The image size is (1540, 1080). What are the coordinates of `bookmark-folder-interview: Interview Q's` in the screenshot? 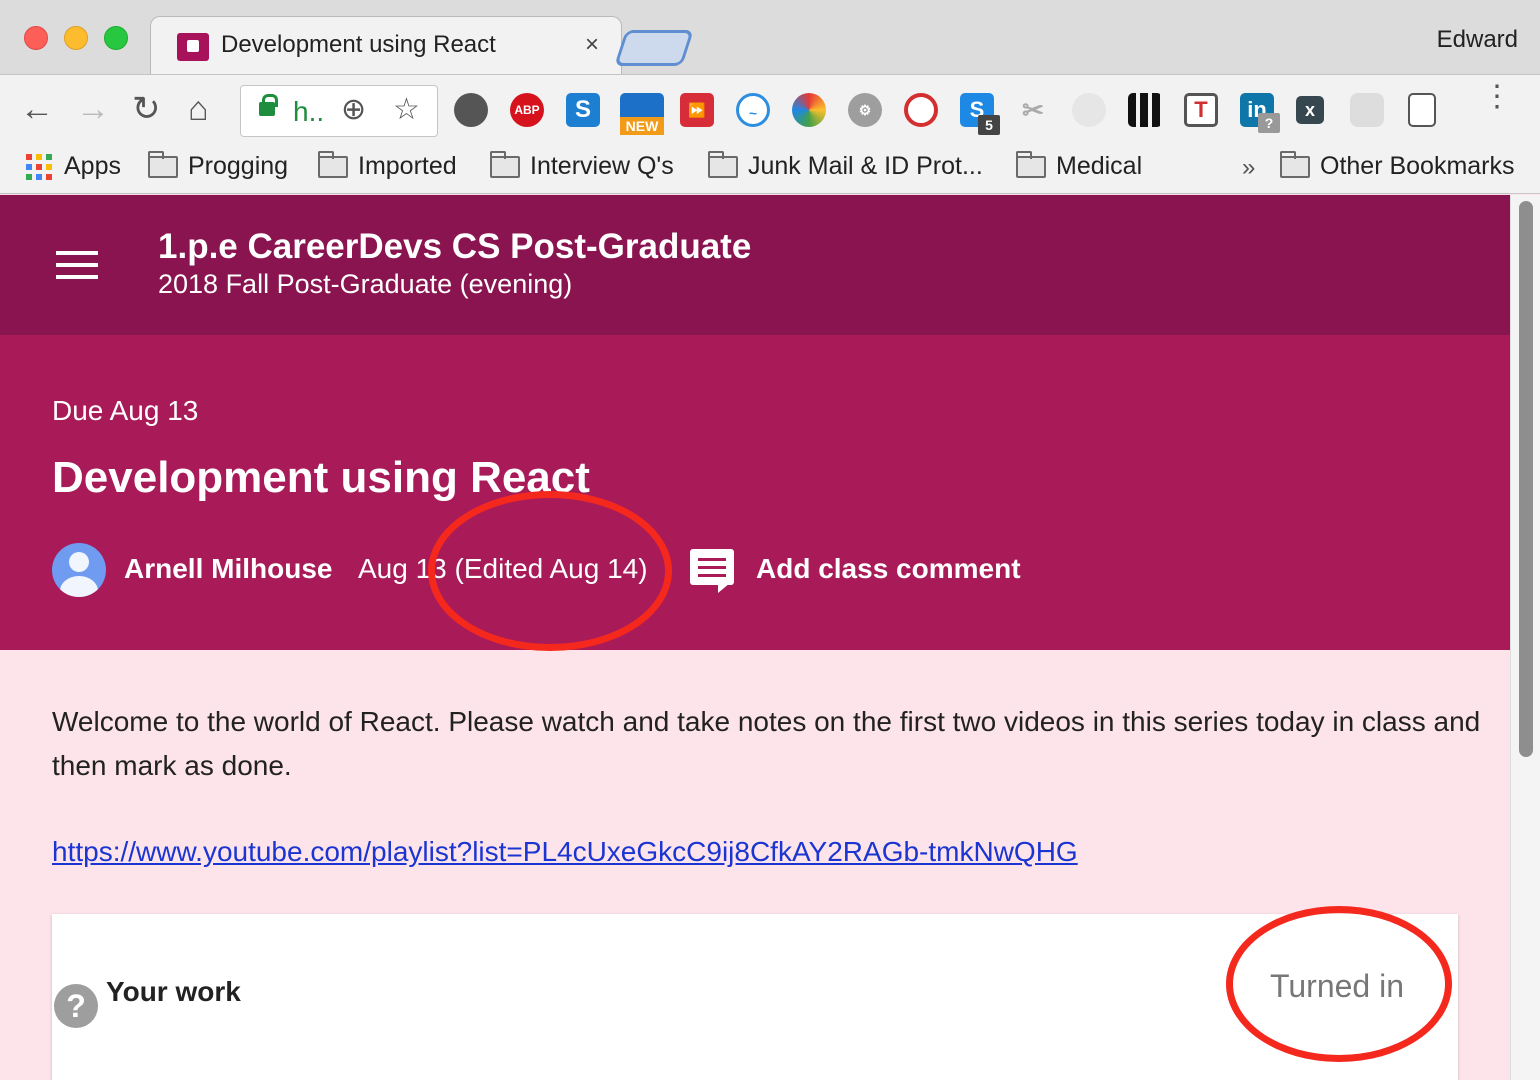 It's located at (582, 165).